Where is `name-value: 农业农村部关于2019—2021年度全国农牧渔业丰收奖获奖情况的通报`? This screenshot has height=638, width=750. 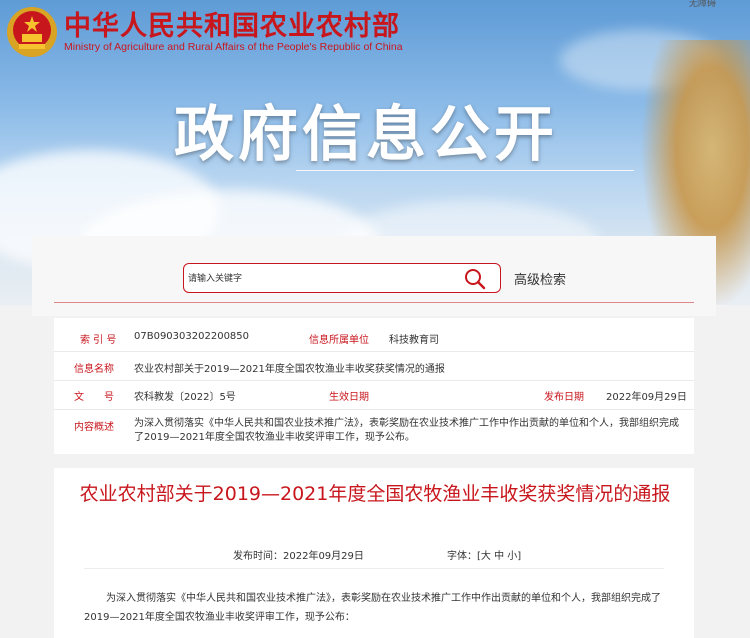
name-value: 农业农村部关于2019—2021年度全国农牧渔业丰收奖获奖情况的通报 is located at coordinates (289, 369).